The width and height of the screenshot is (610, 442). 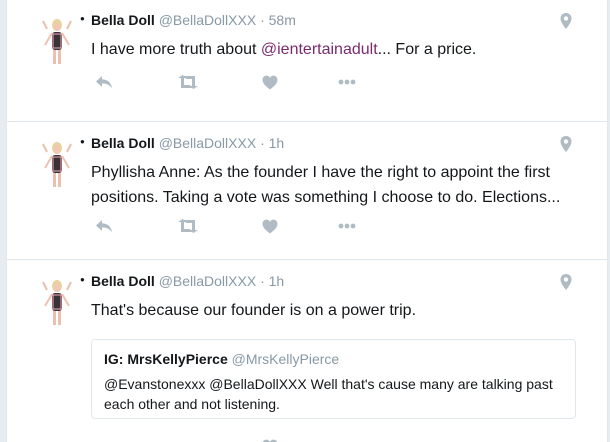 I want to click on quoted-tweet-header: IG: MrsKellyPierce @MrsKellyPierce, so click(x=221, y=359).